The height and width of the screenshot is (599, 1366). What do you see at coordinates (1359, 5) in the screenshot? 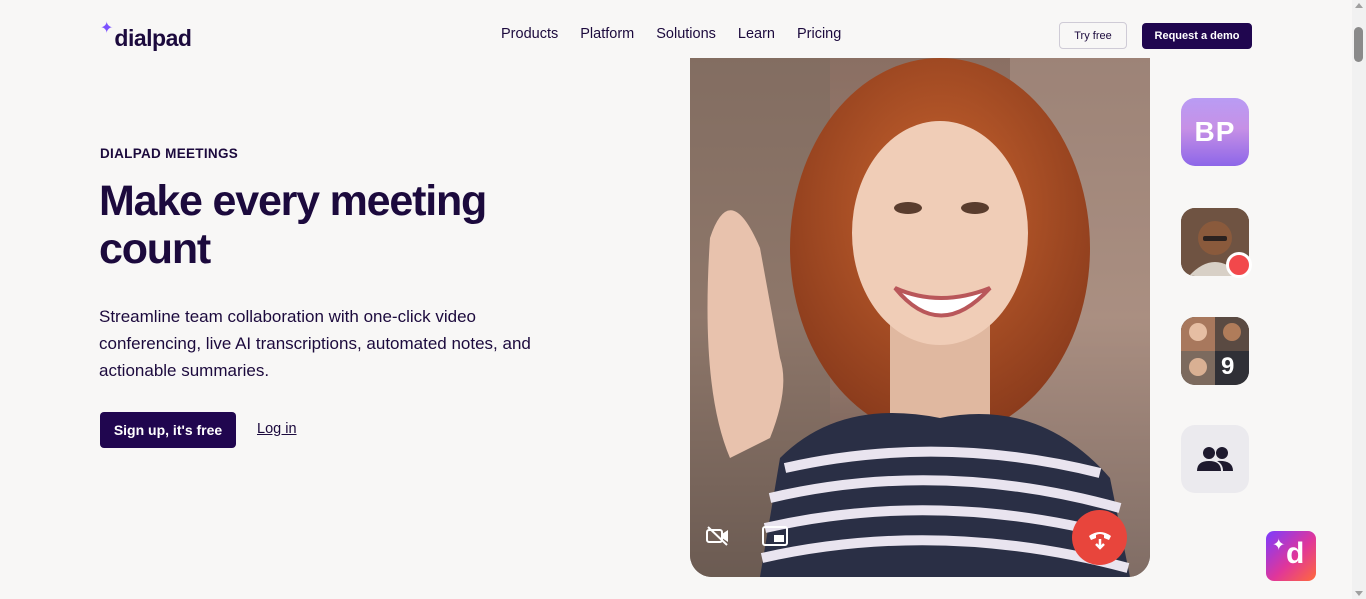
I see `scroll-up-arrow` at bounding box center [1359, 5].